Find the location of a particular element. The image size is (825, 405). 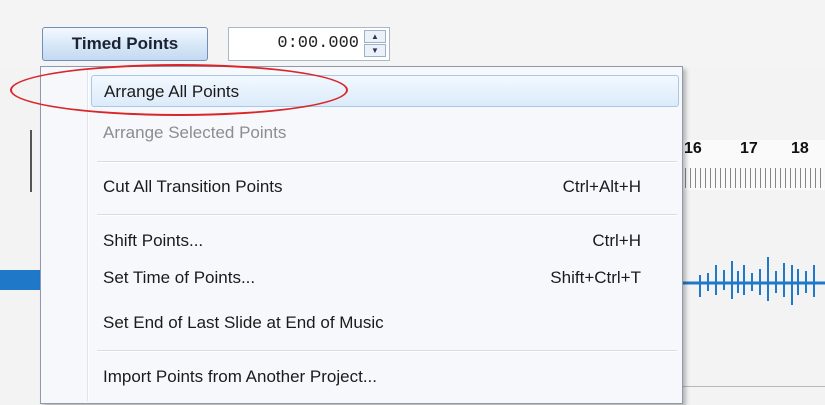

audio-waveform is located at coordinates (752, 290).